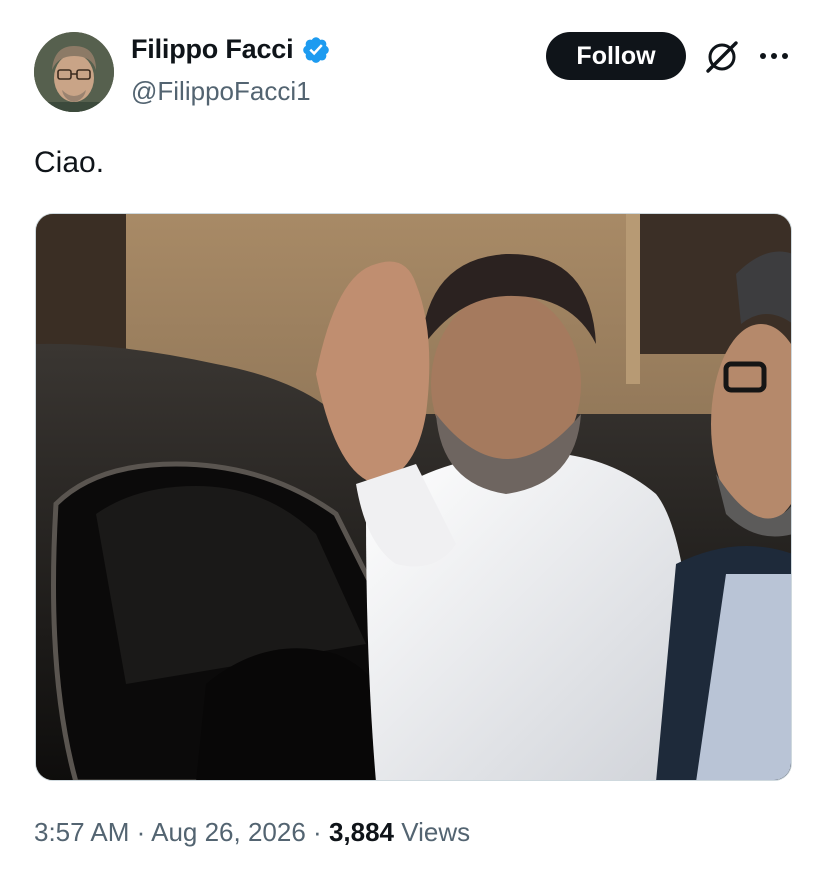 Image resolution: width=828 pixels, height=879 pixels. Describe the element at coordinates (221, 91) in the screenshot. I see `author-handle: @FilippoFacci1` at that location.